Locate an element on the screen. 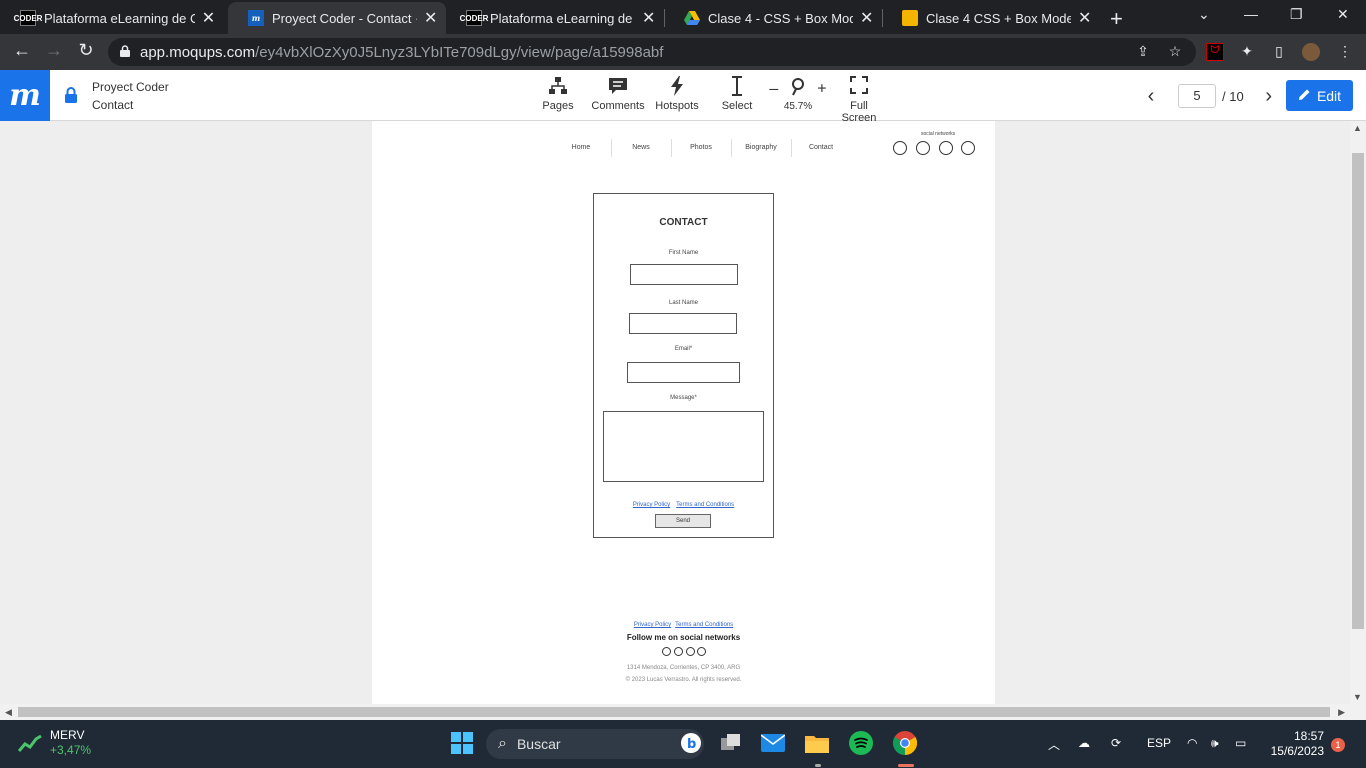  nav-item-contact: Contact is located at coordinates (821, 147).